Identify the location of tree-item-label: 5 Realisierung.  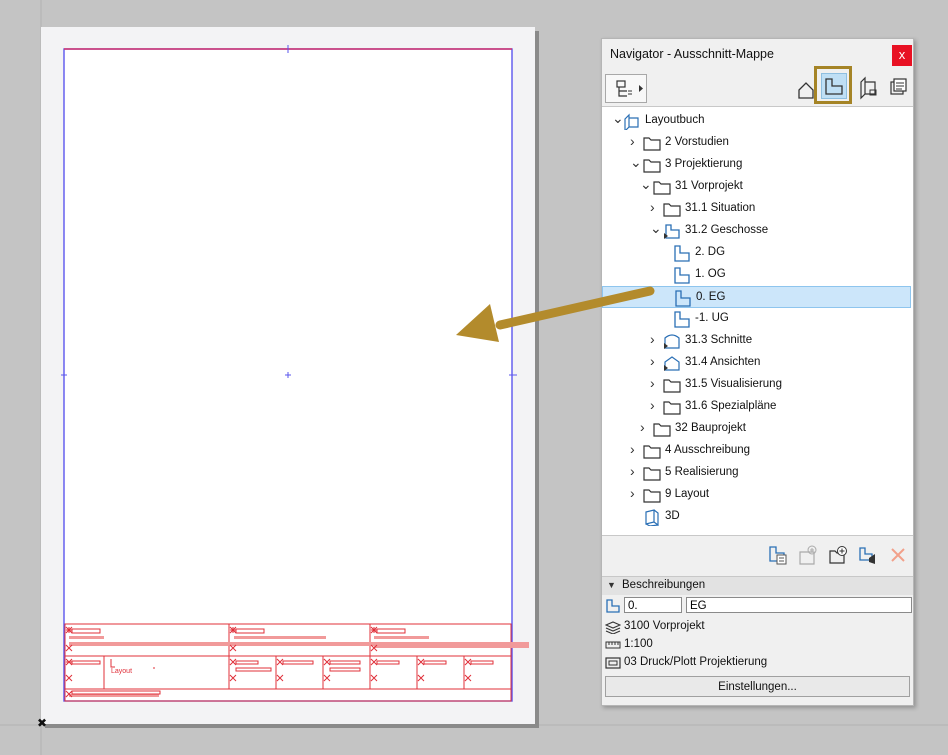
(702, 472).